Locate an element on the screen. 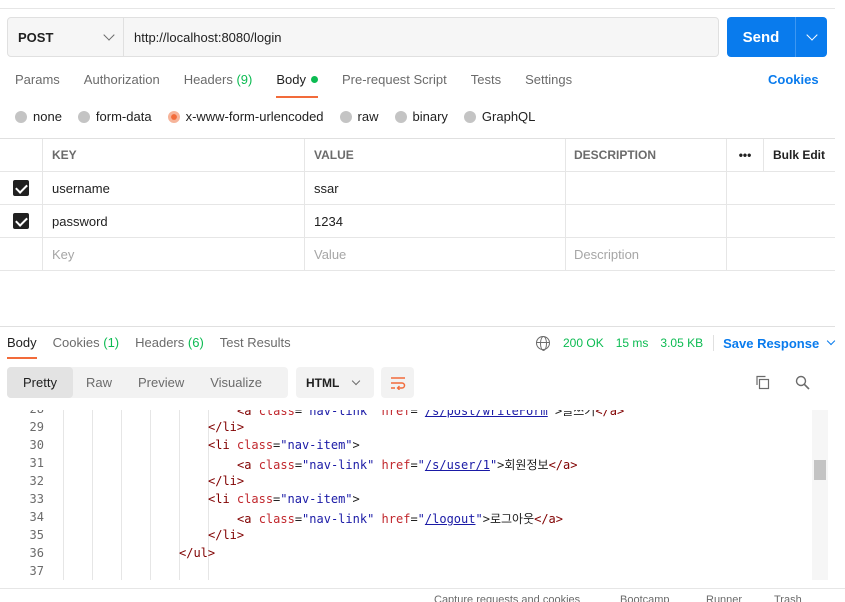 This screenshot has width=845, height=602. radio-label: form-data is located at coordinates (123, 116).